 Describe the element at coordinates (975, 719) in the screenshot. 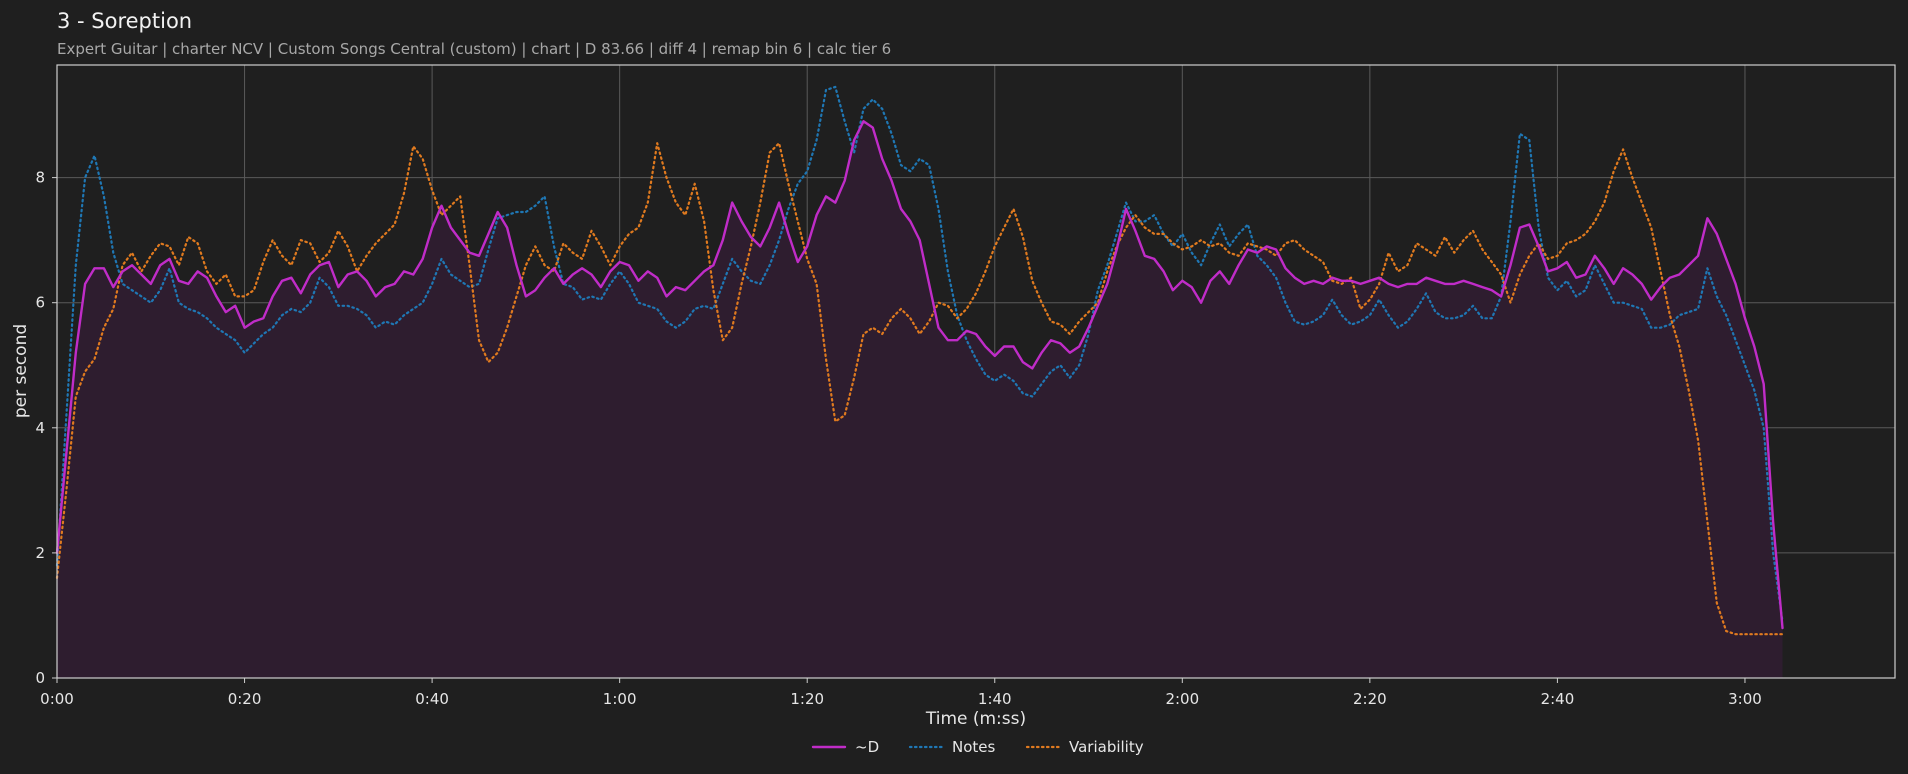

I see `x-axis-label: Time (m:ss)` at that location.